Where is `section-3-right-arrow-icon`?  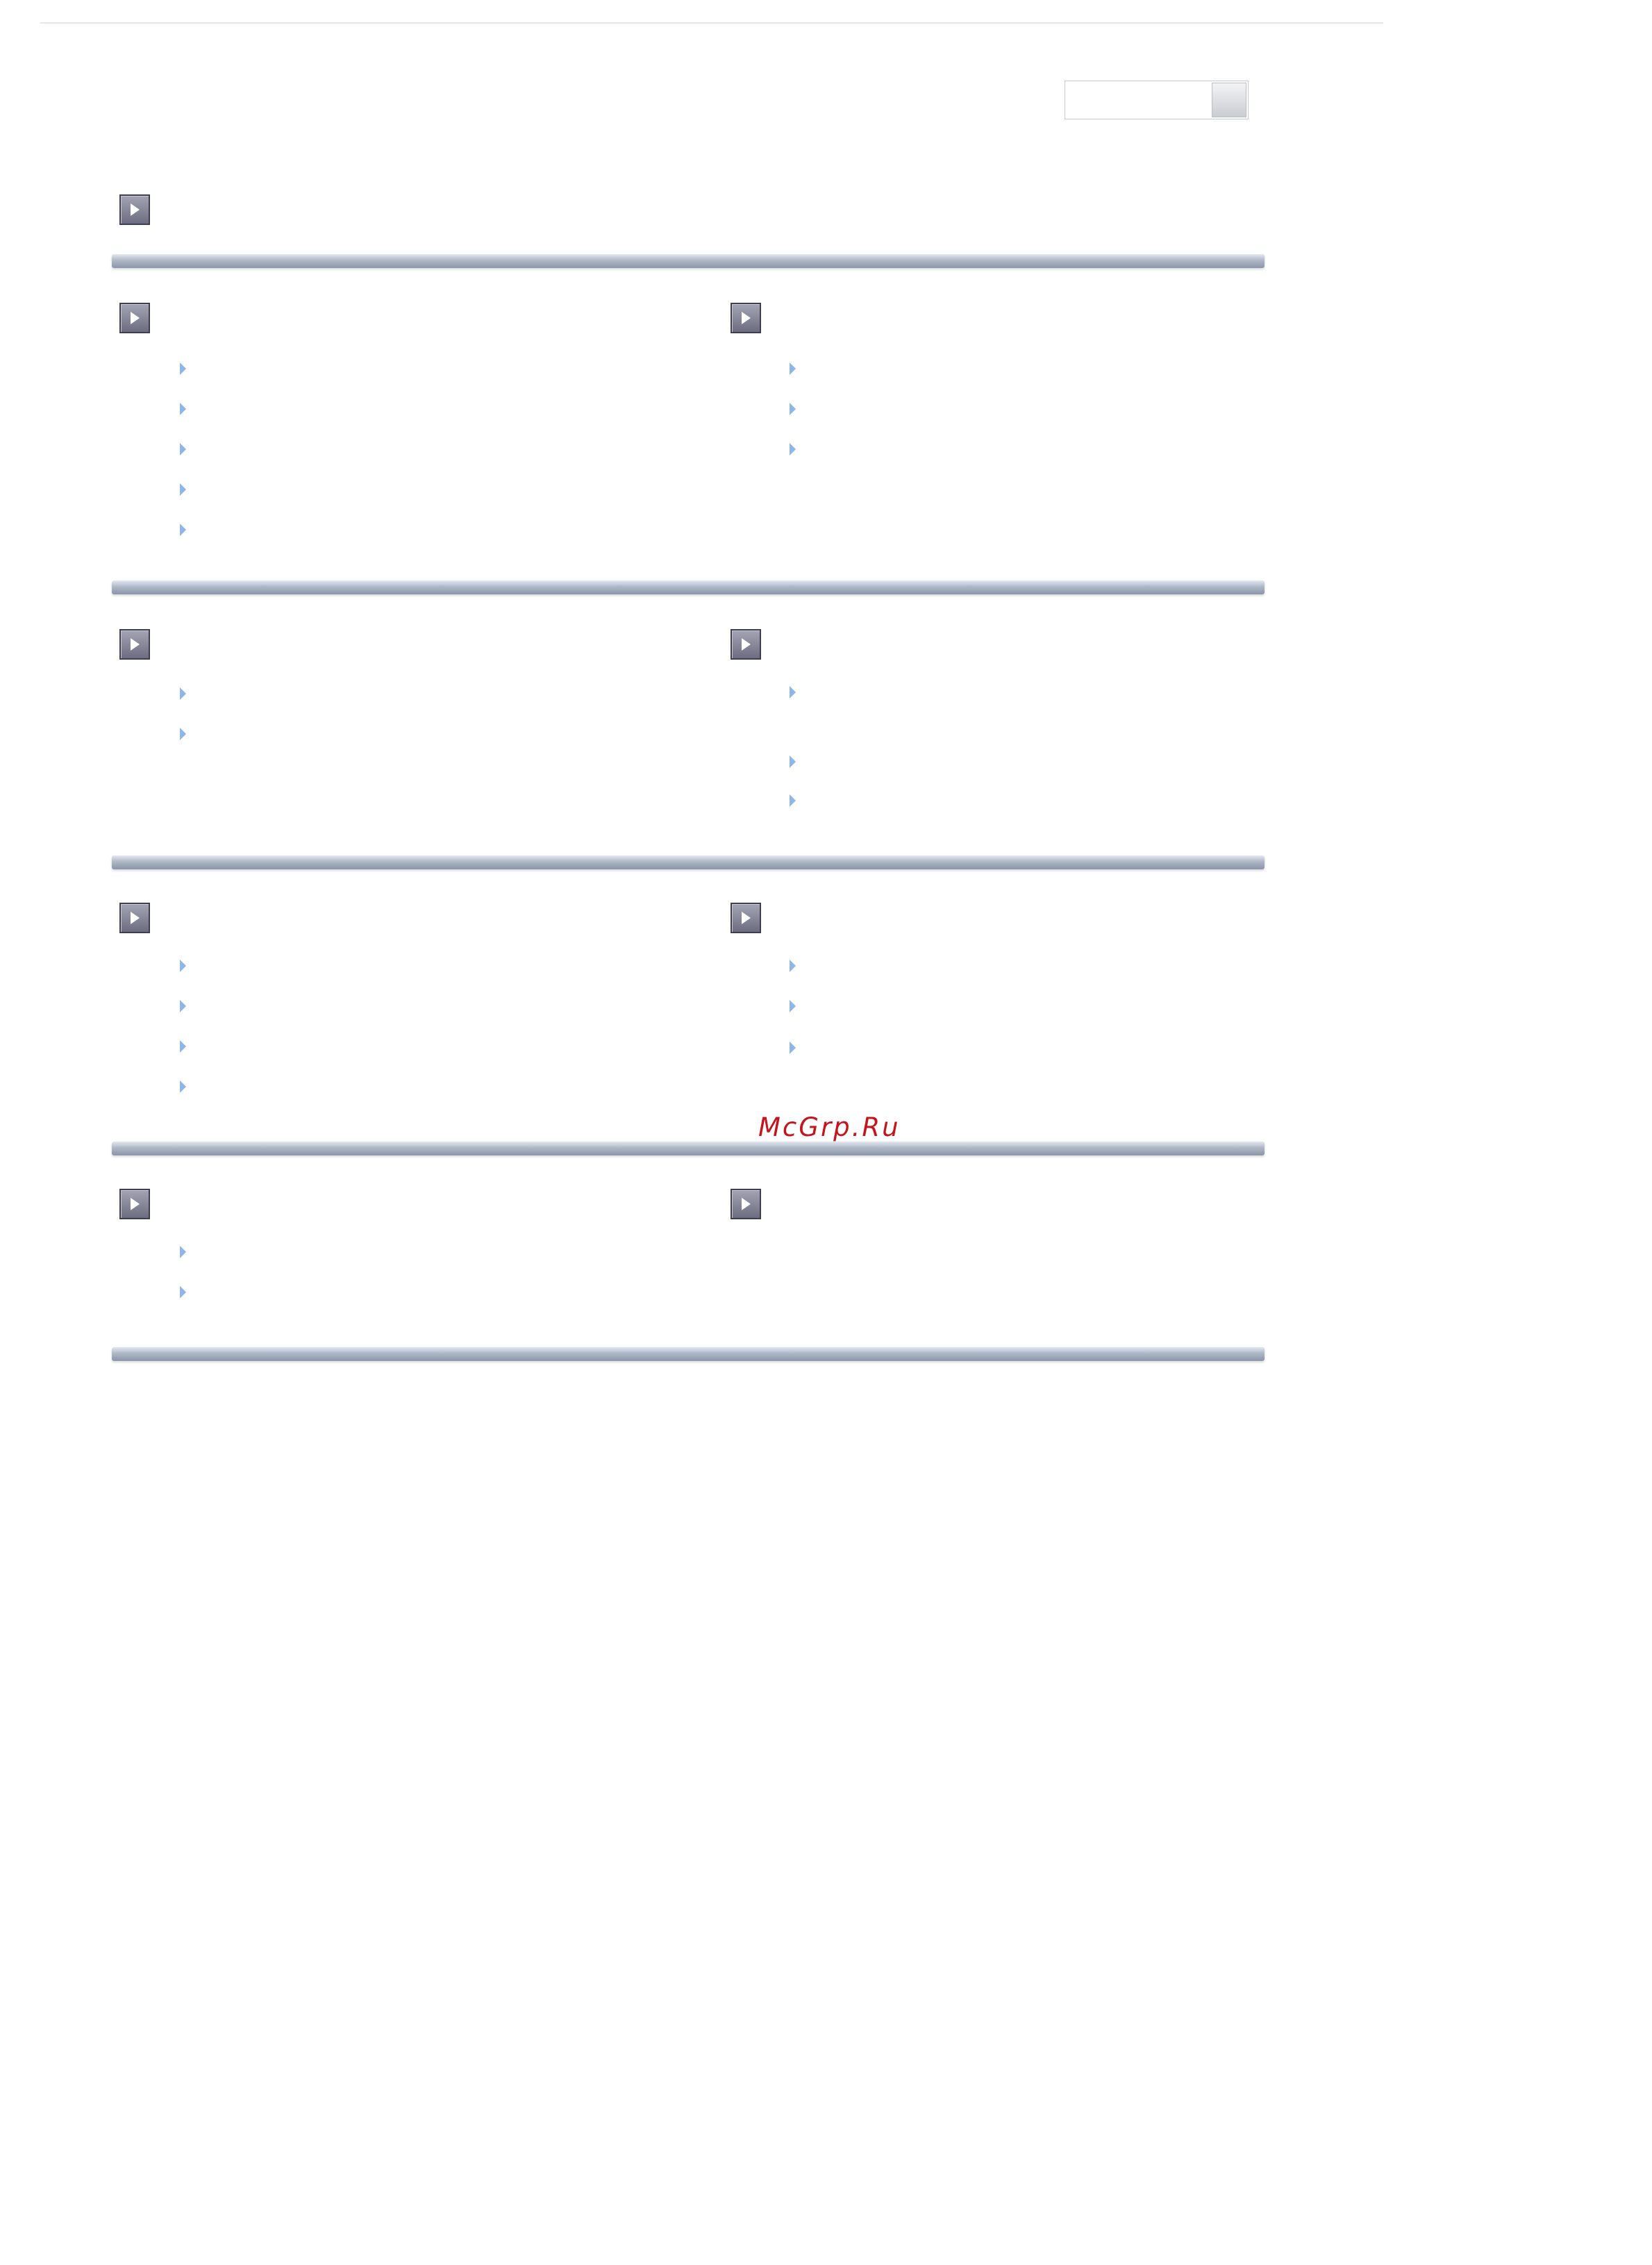 section-3-right-arrow-icon is located at coordinates (746, 918).